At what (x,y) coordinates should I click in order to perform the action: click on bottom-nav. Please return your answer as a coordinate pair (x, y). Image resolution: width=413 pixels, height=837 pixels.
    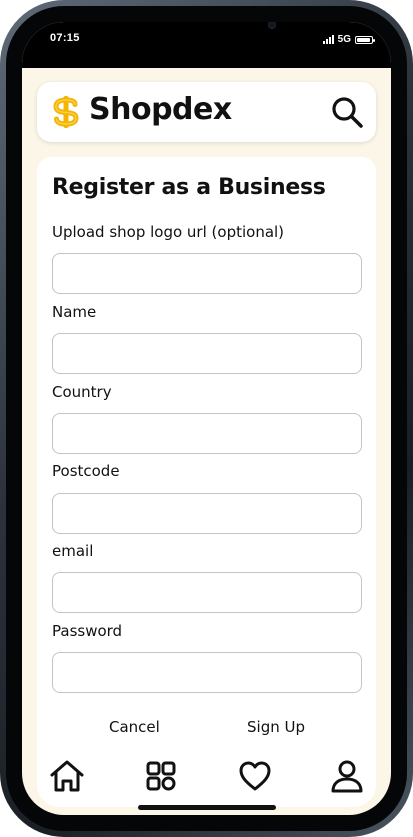
    Looking at the image, I should click on (206, 776).